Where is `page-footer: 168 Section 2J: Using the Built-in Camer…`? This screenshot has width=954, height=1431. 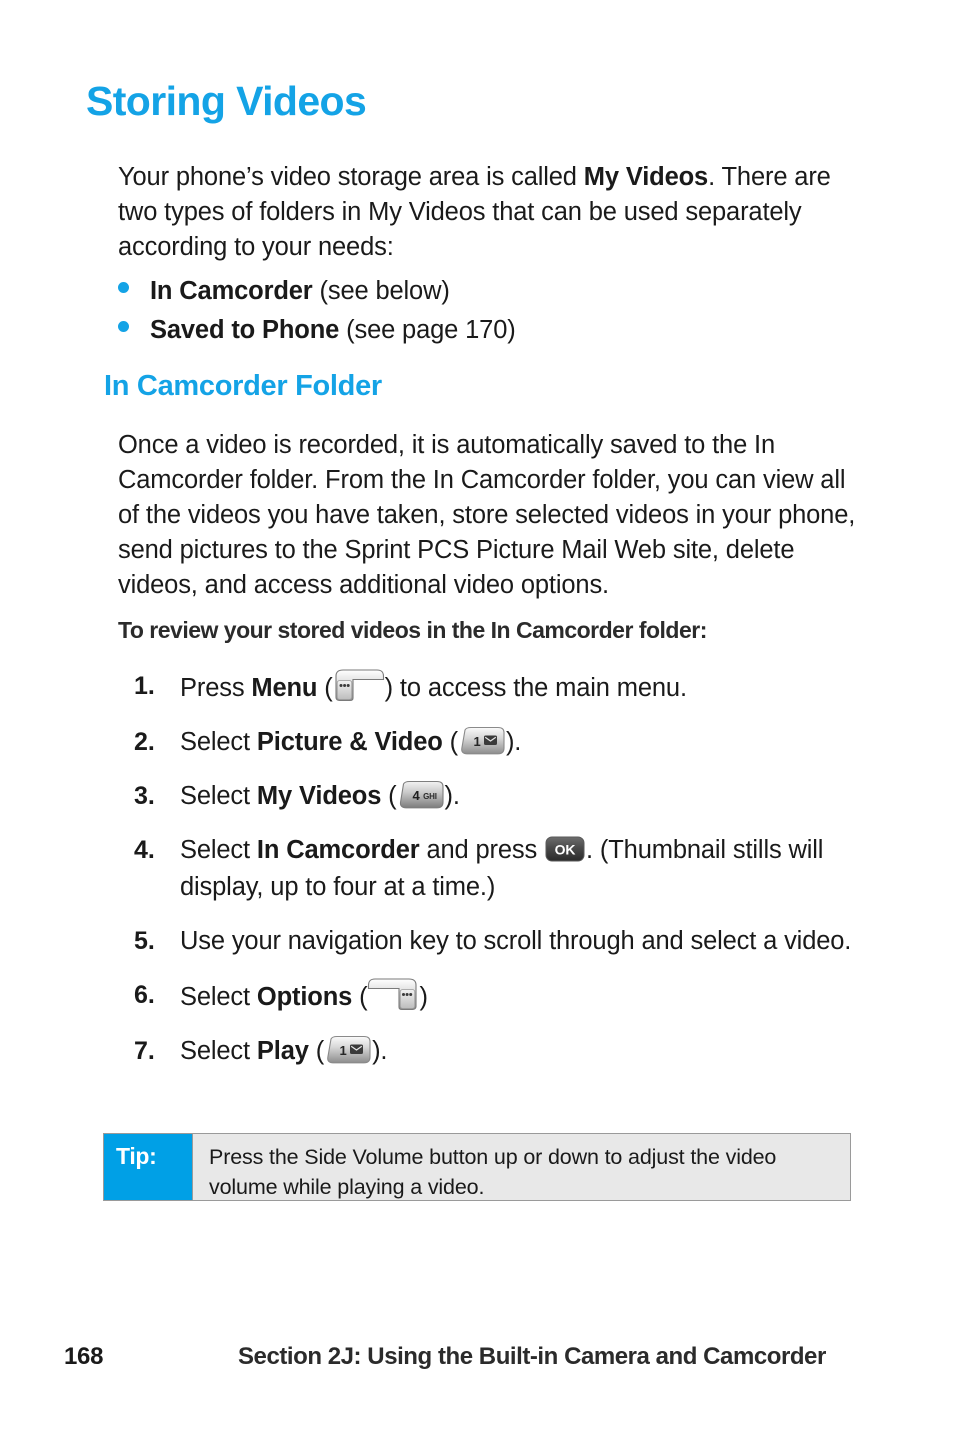
page-footer: 168 Section 2J: Using the Built-in Camer… is located at coordinates (477, 1363).